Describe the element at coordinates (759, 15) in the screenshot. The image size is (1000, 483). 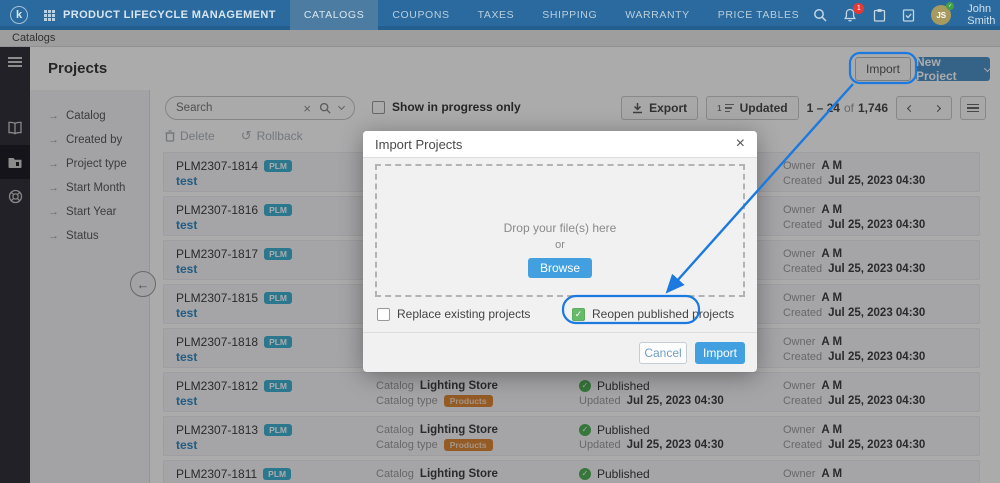
I see `nav-tab: PRICE TABLES` at that location.